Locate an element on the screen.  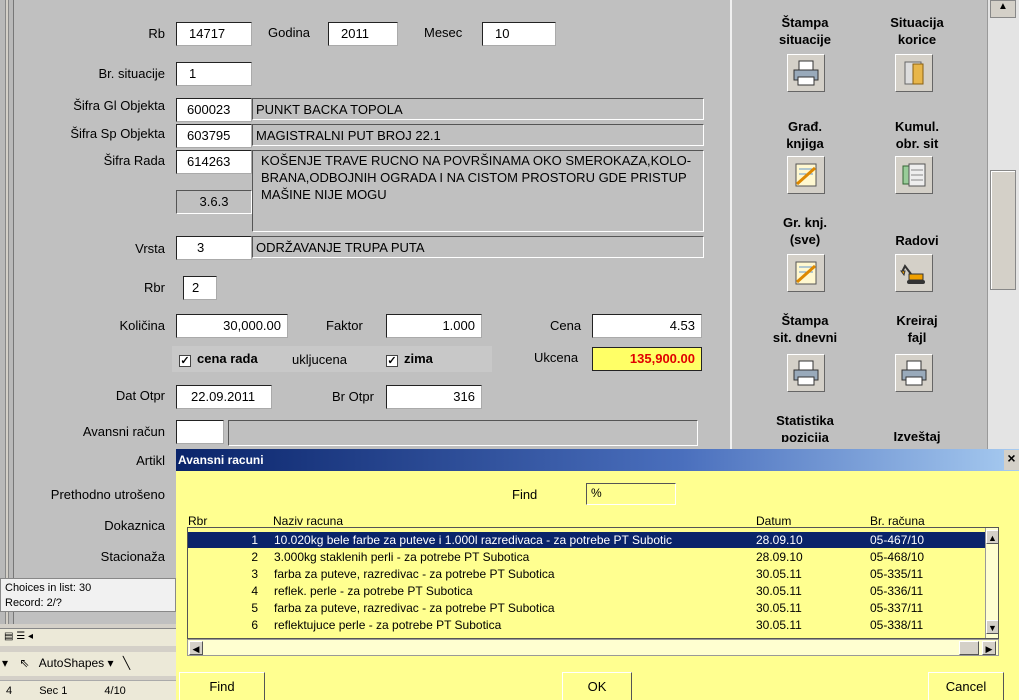
gradj-knjiga-button is located at coordinates (806, 175).